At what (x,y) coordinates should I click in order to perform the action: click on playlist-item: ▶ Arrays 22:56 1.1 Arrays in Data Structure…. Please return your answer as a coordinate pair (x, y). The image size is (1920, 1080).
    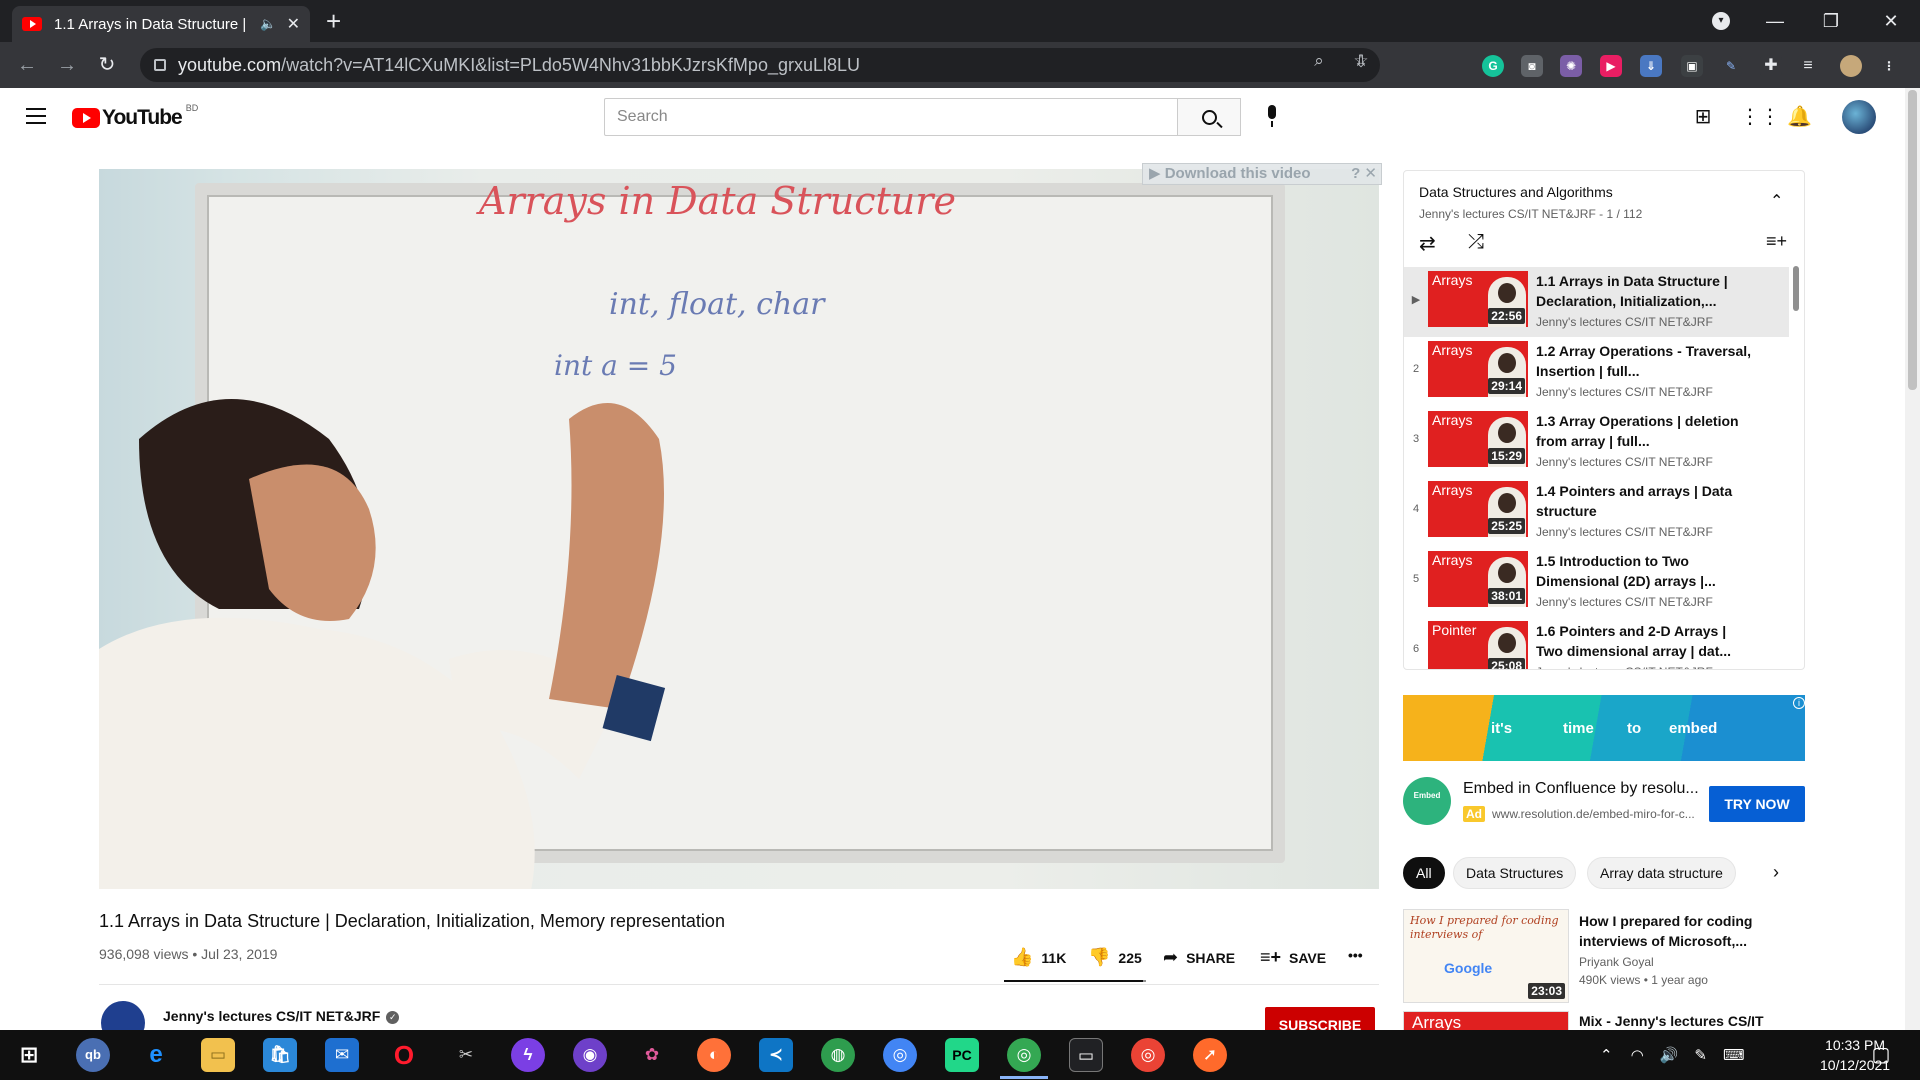
    Looking at the image, I should click on (1596, 302).